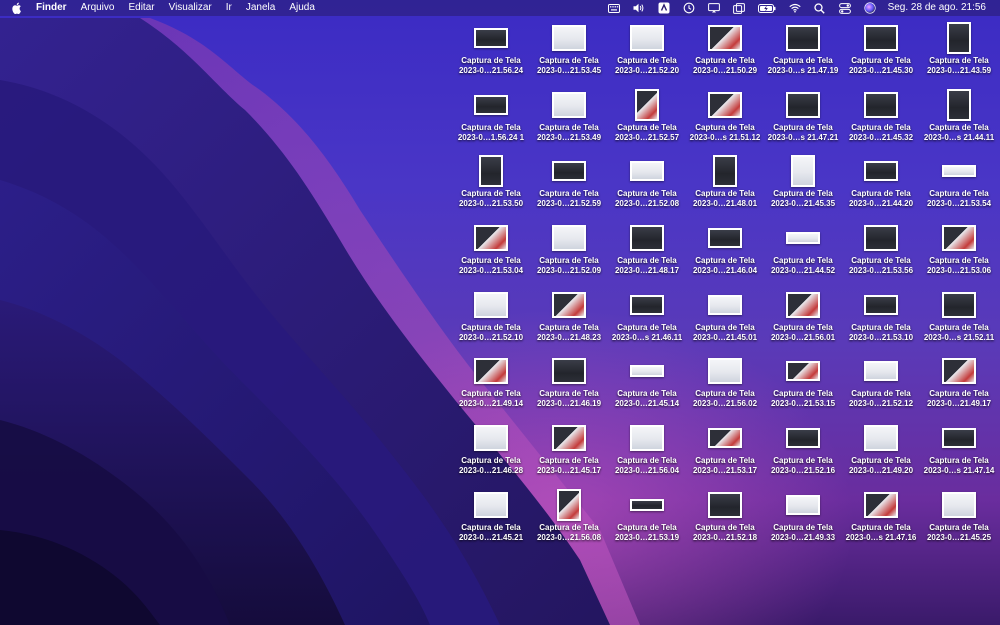  What do you see at coordinates (647, 122) in the screenshot?
I see `desktop-file: Captura de Tela 2023-0…21.52.57` at bounding box center [647, 122].